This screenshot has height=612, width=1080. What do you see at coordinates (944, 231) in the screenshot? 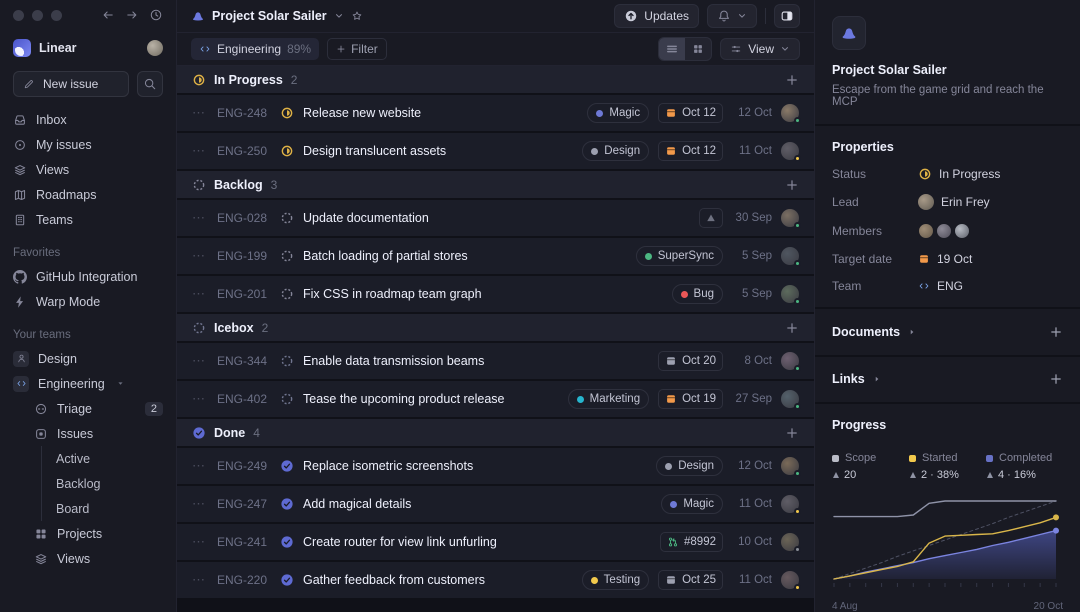
I see `members-avatars` at bounding box center [944, 231].